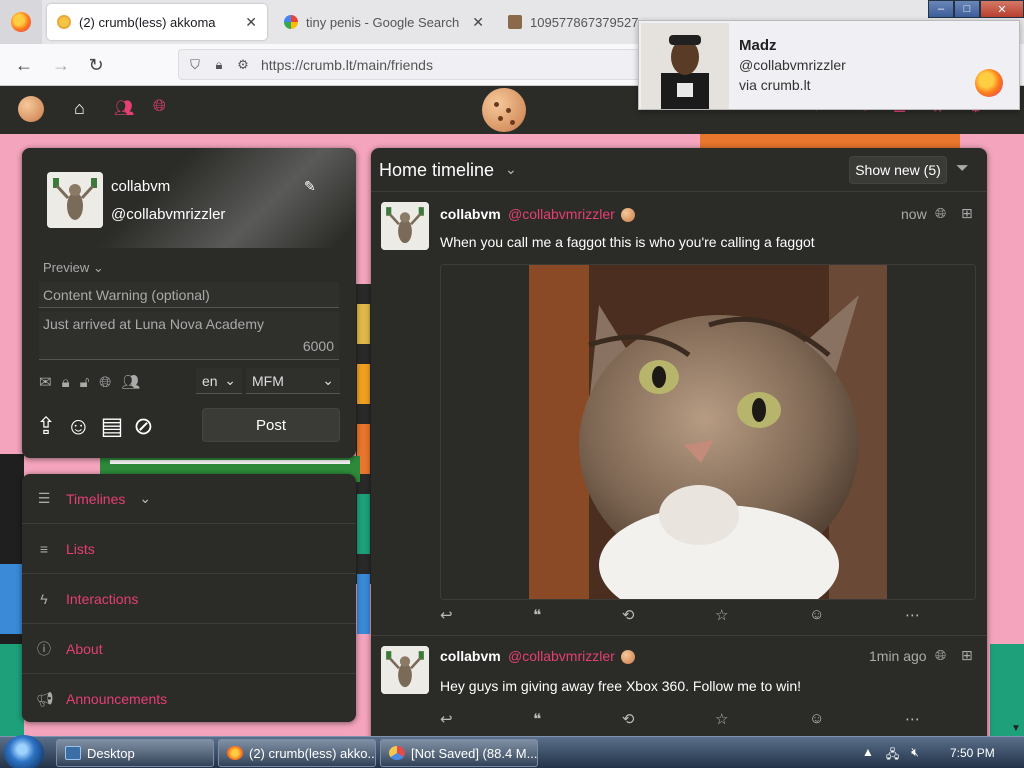 The height and width of the screenshot is (768, 1024). I want to click on post-body-textarea: Just arrived at Luna Nova Academy, so click(189, 336).